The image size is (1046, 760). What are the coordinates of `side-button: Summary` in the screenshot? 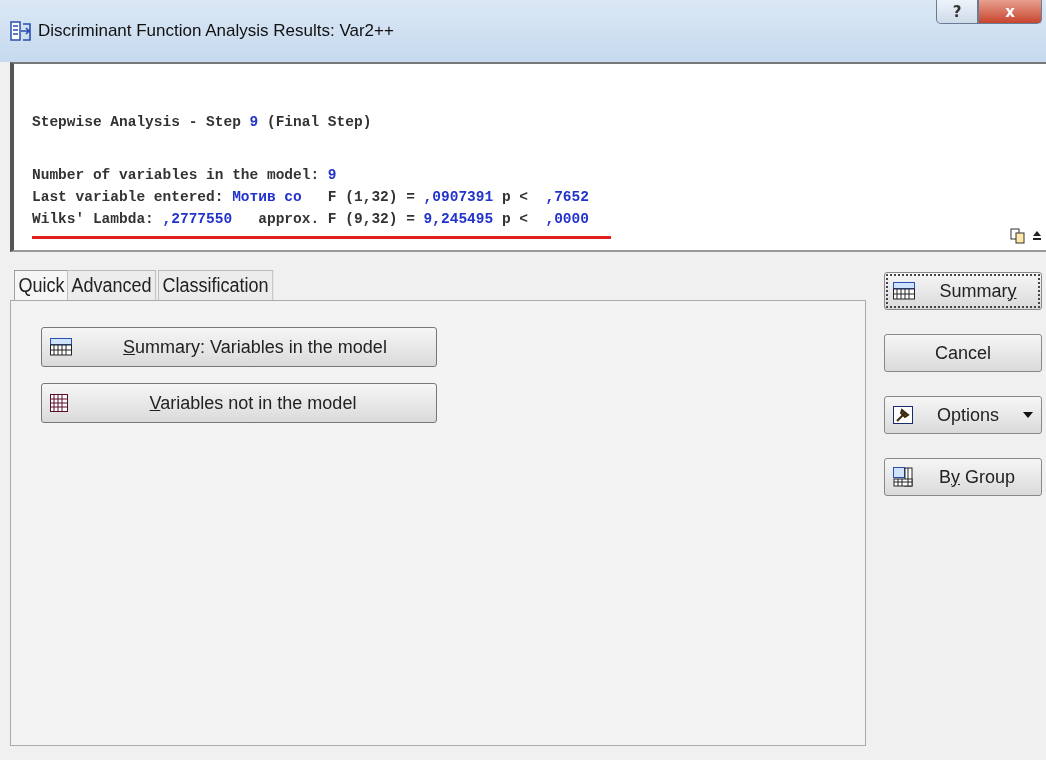 It's located at (963, 291).